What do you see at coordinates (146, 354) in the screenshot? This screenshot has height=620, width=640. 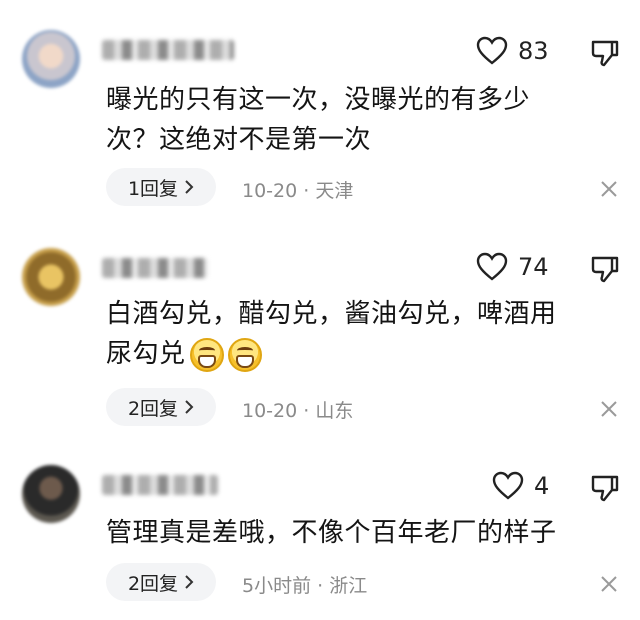 I see `comment-text-line: 尿勾兑` at bounding box center [146, 354].